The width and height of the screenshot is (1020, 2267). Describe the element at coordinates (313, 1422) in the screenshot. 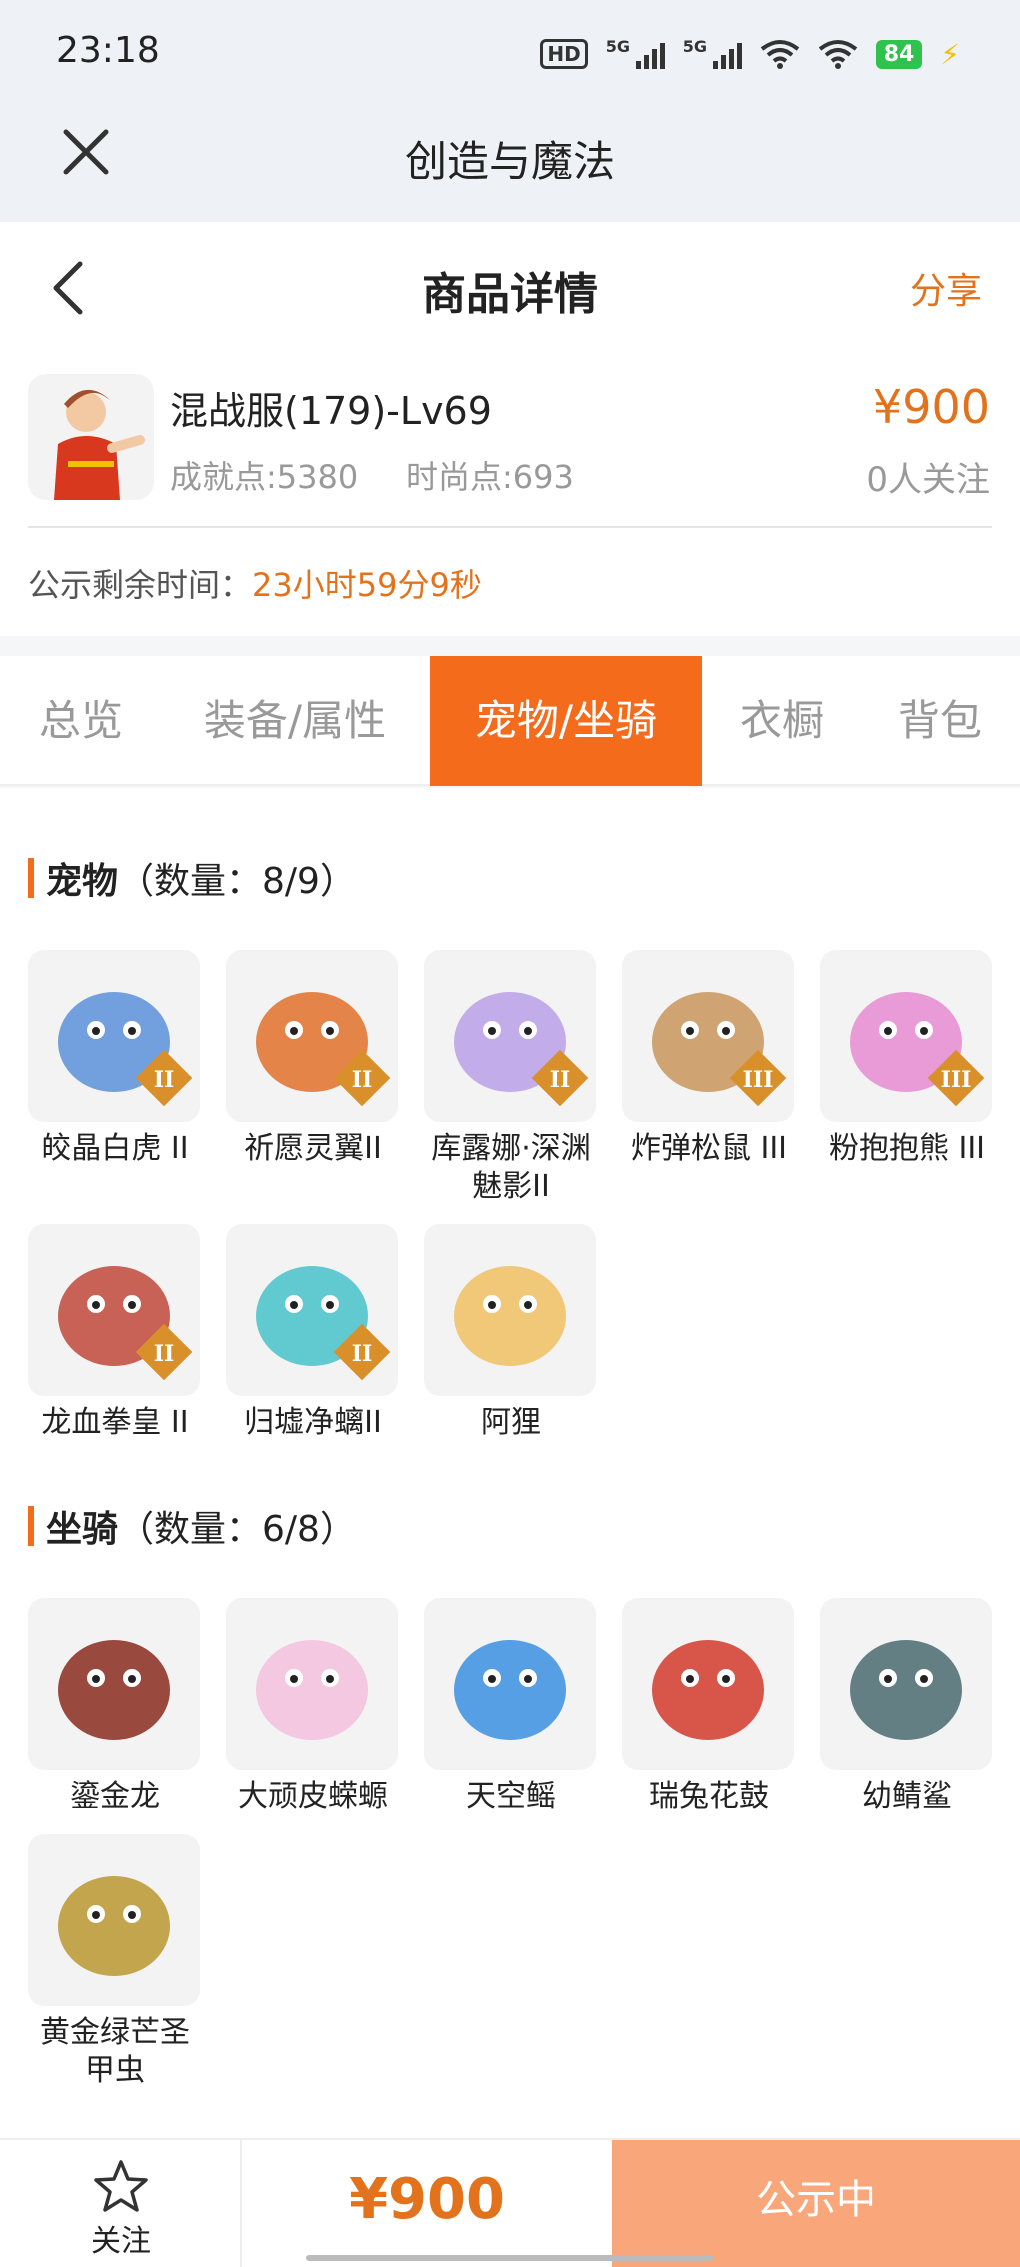

I see `pet-name: 归墟净螭II` at that location.